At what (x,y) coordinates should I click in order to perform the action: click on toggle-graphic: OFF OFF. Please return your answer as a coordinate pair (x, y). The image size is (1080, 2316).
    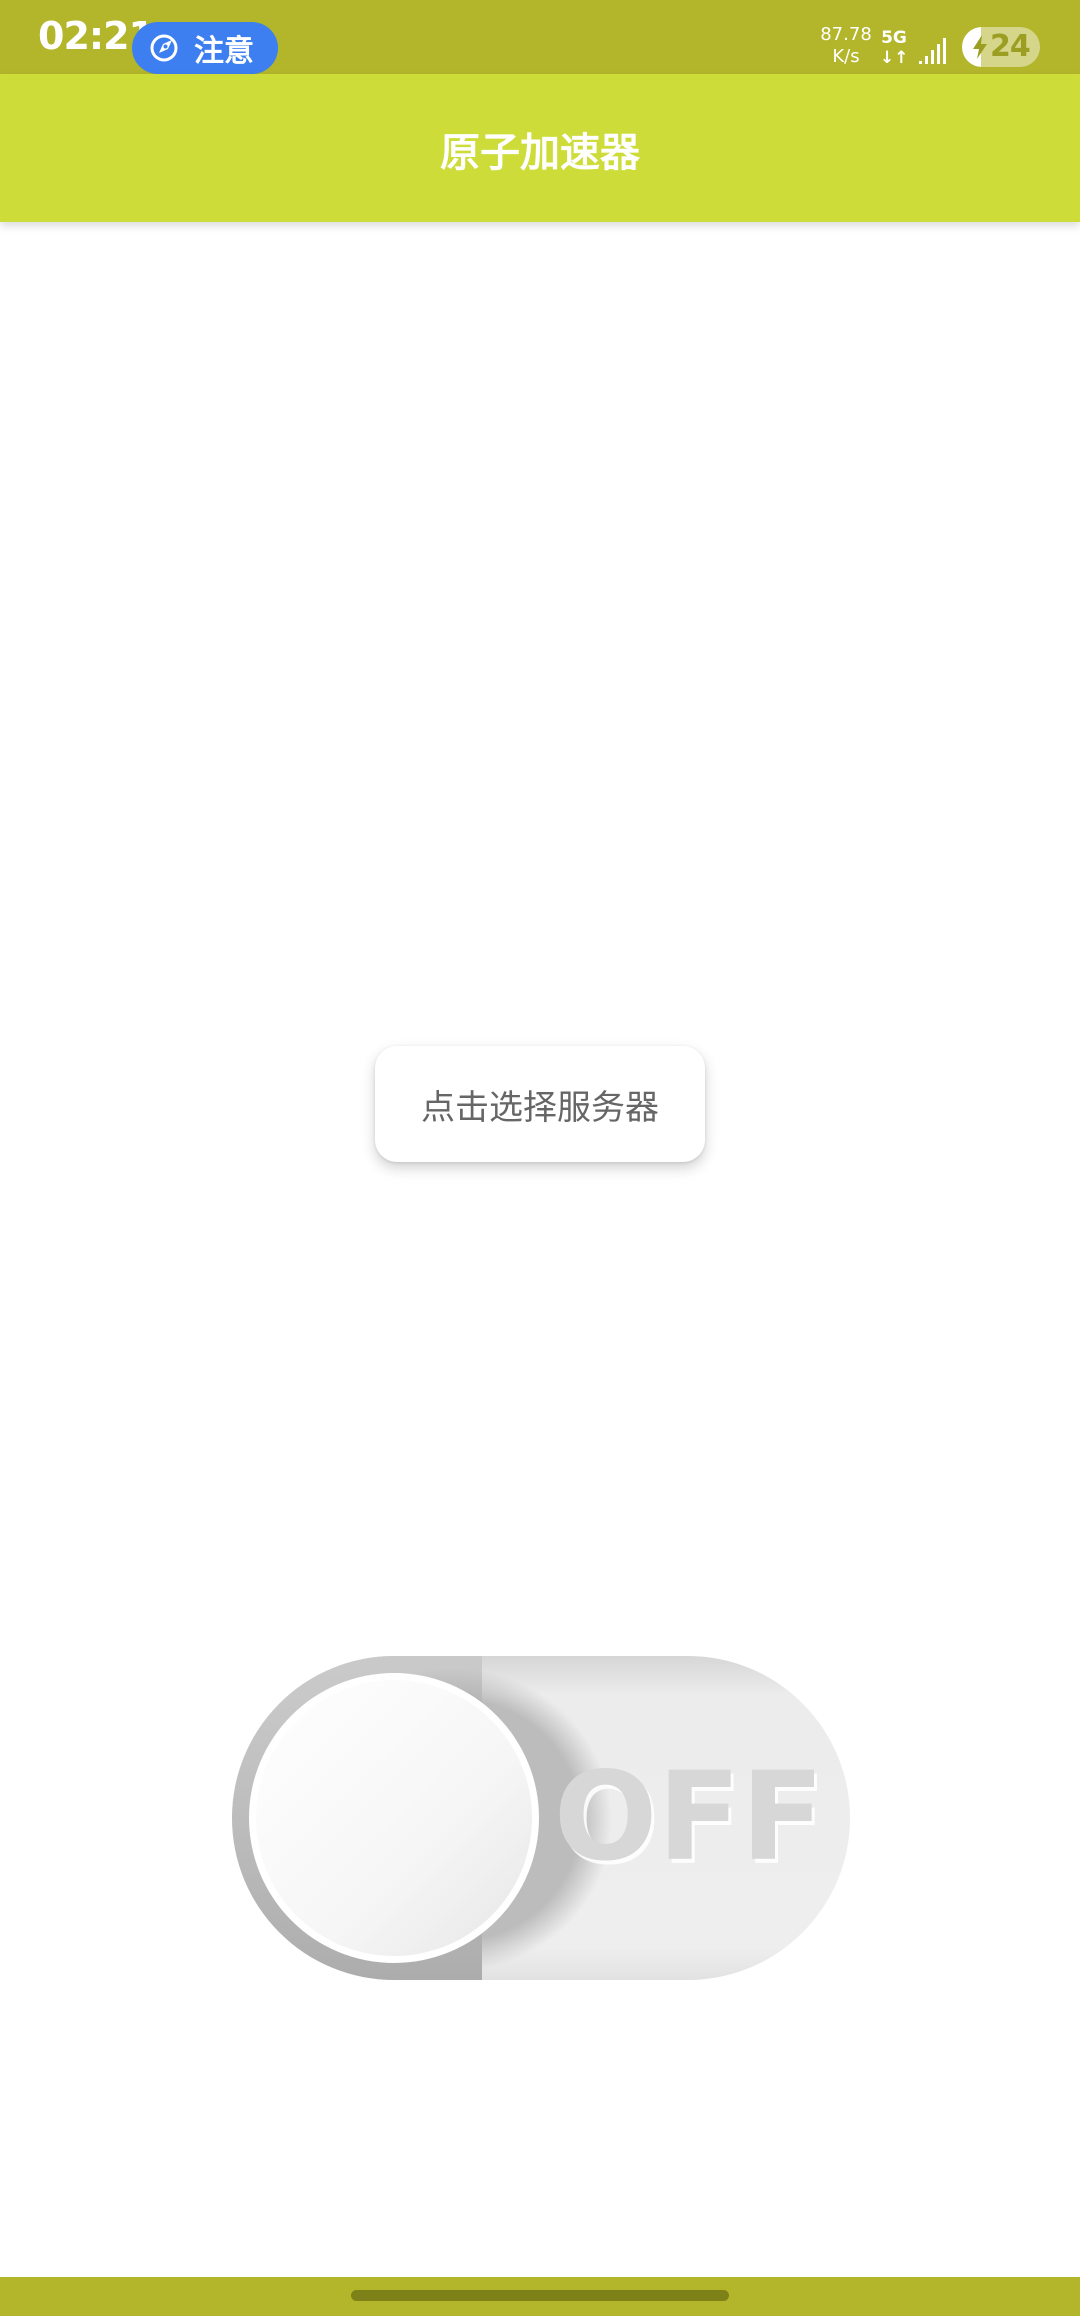
    Looking at the image, I should click on (541, 1818).